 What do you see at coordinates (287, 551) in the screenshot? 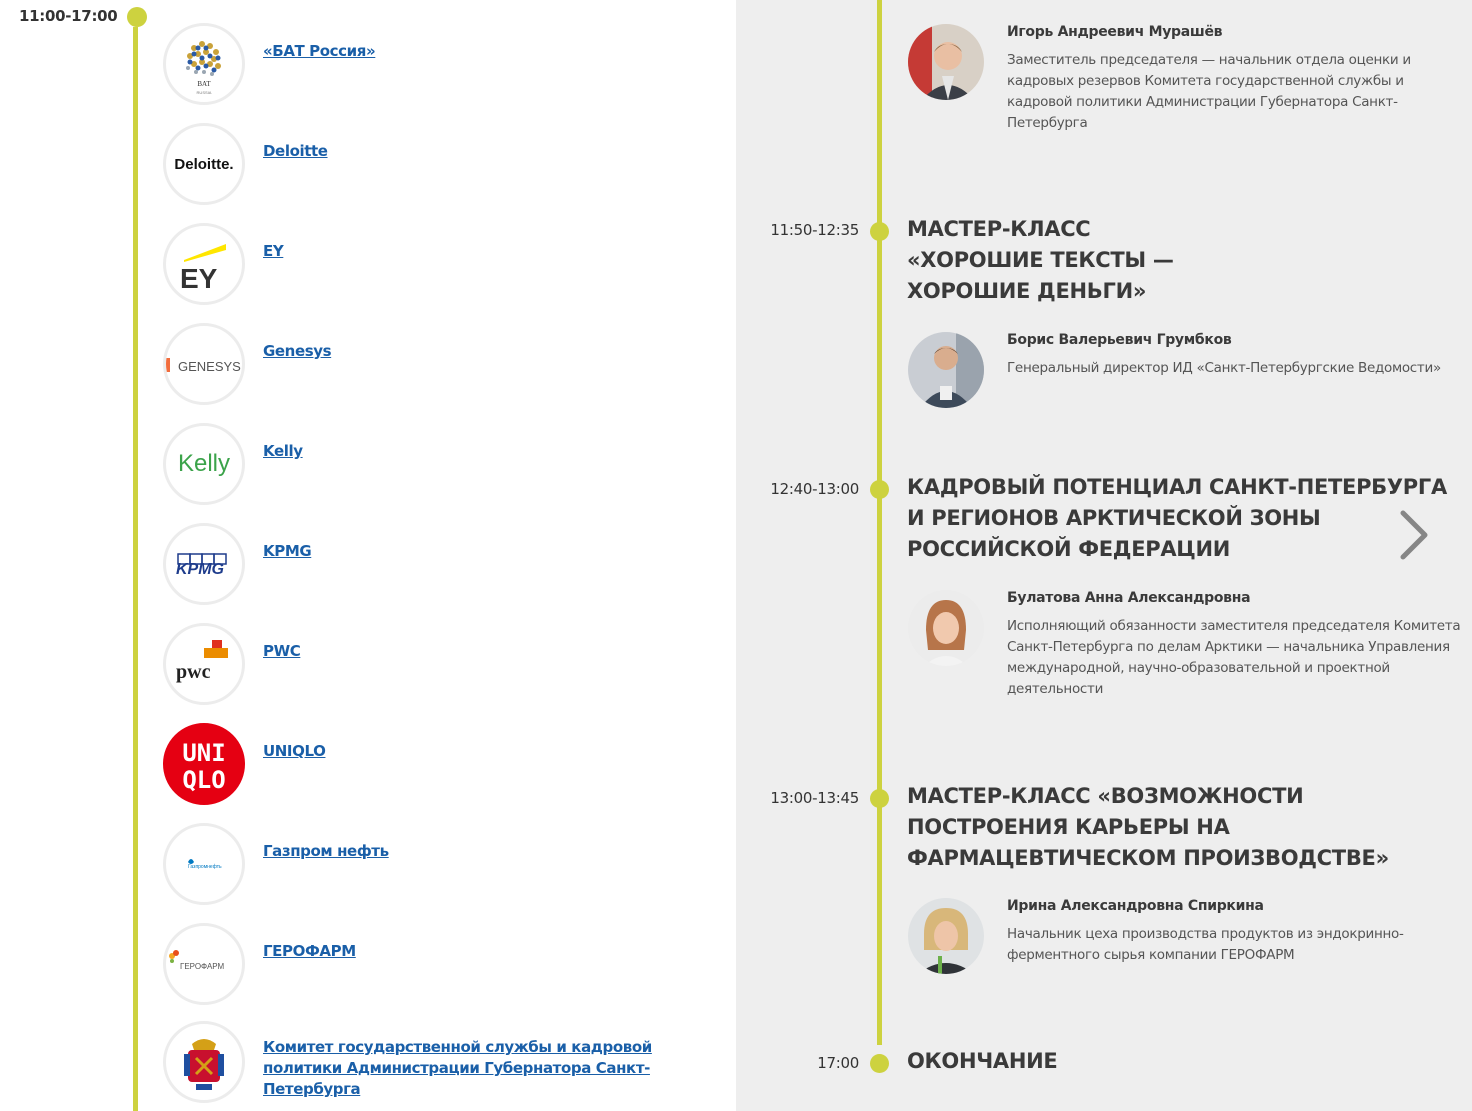
I see `company-link-kpmg: KPMG` at bounding box center [287, 551].